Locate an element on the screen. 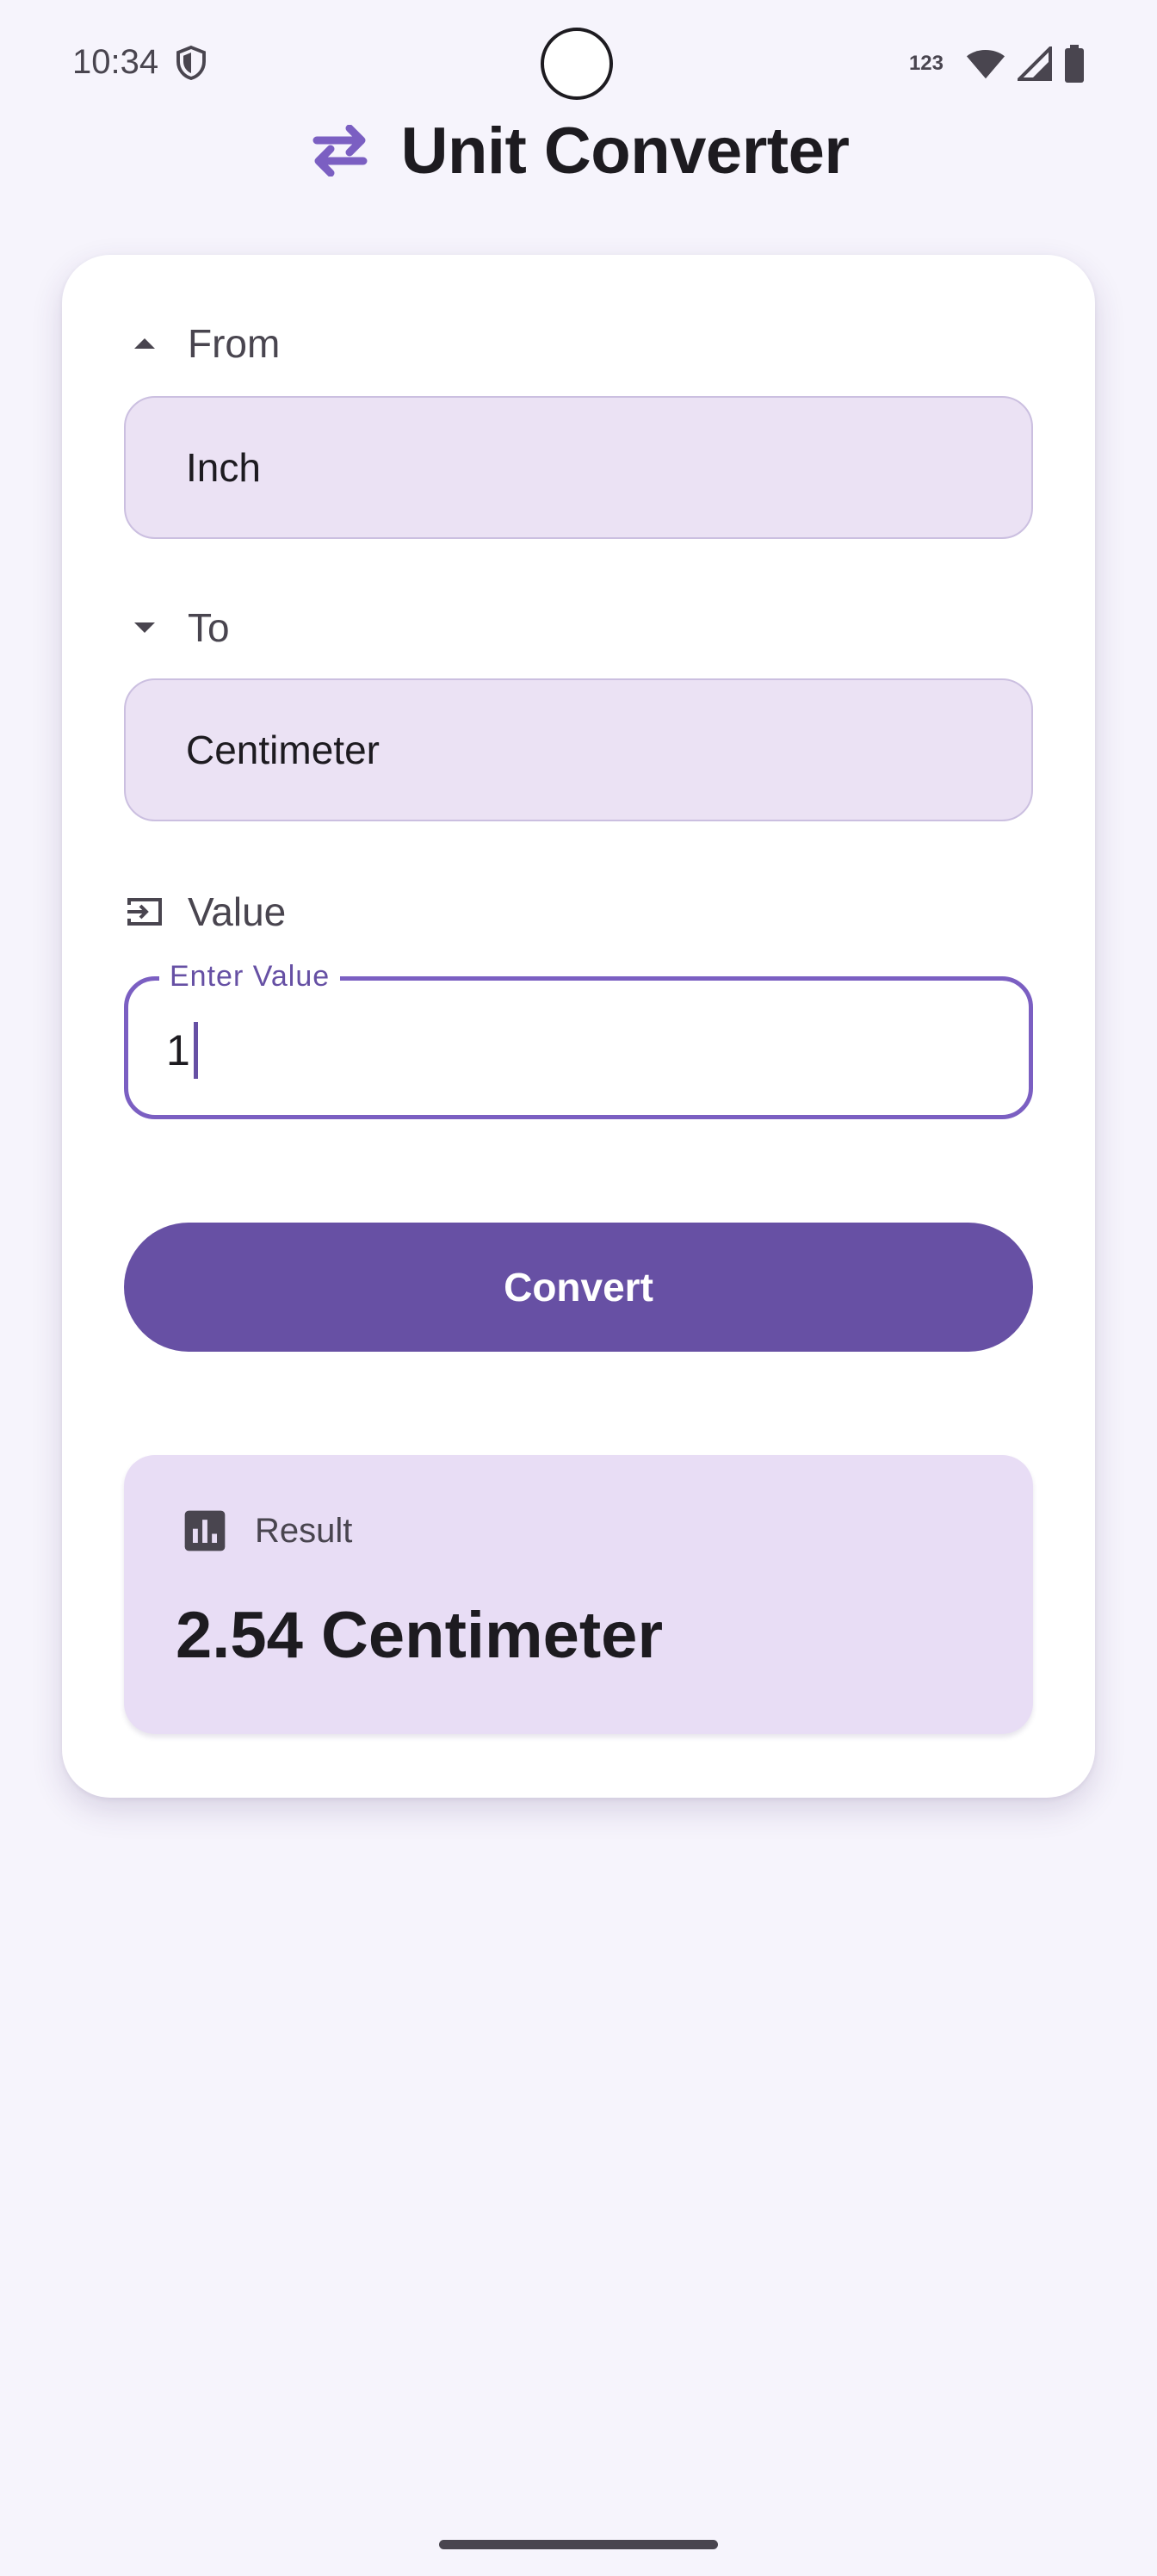 This screenshot has width=1157, height=2576. shield-icon is located at coordinates (191, 63).